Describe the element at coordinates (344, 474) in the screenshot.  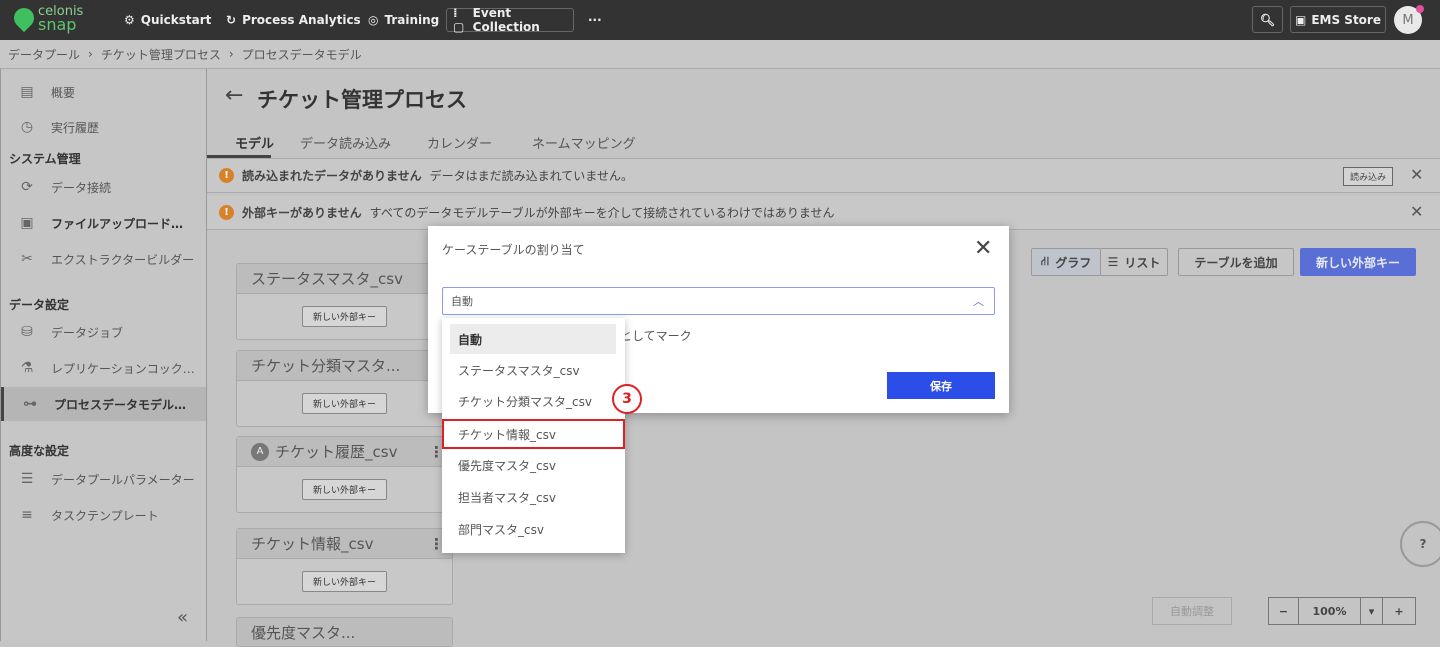
I see `table-card: A チケット履歴_csv ⋮ 新しい外部キー` at that location.